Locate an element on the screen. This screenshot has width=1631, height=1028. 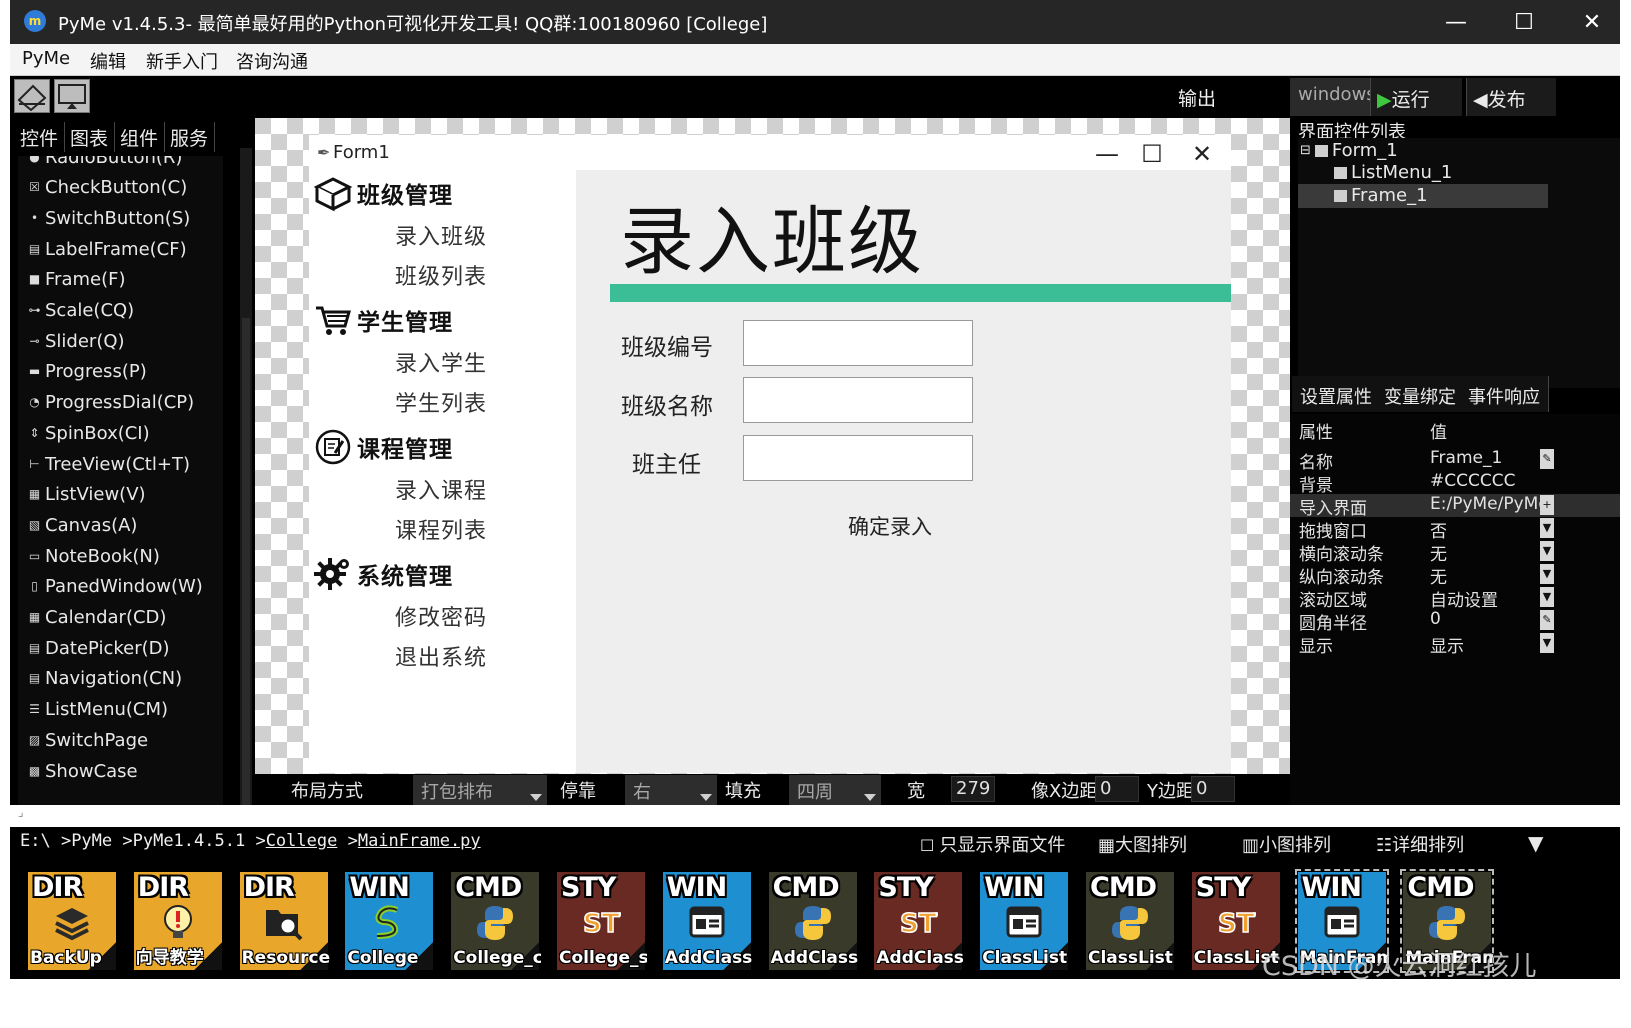
file-item: CMD ClassList is located at coordinates (1130, 921).